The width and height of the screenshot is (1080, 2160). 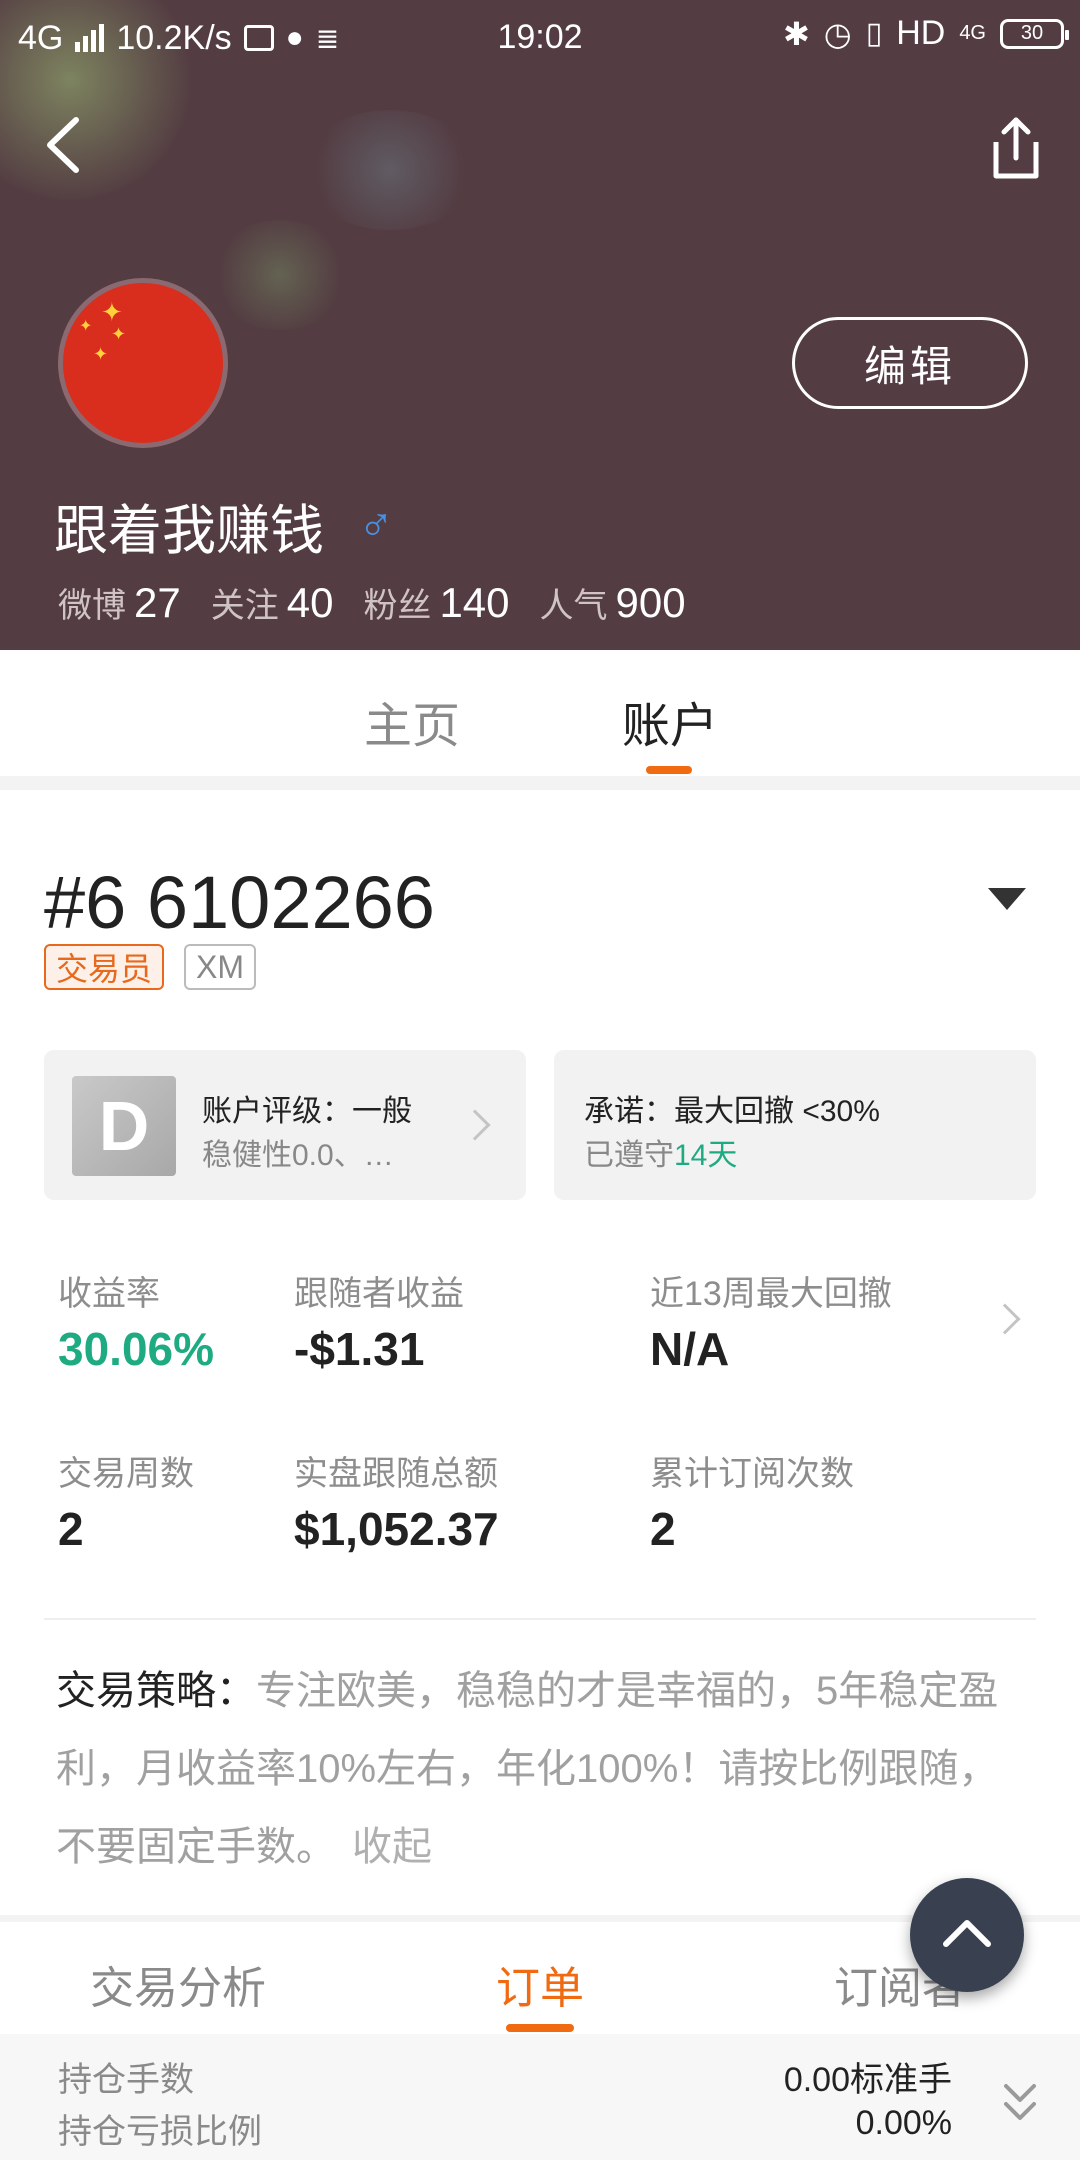 What do you see at coordinates (272, 602) in the screenshot?
I see `stat-following: 关注 40` at bounding box center [272, 602].